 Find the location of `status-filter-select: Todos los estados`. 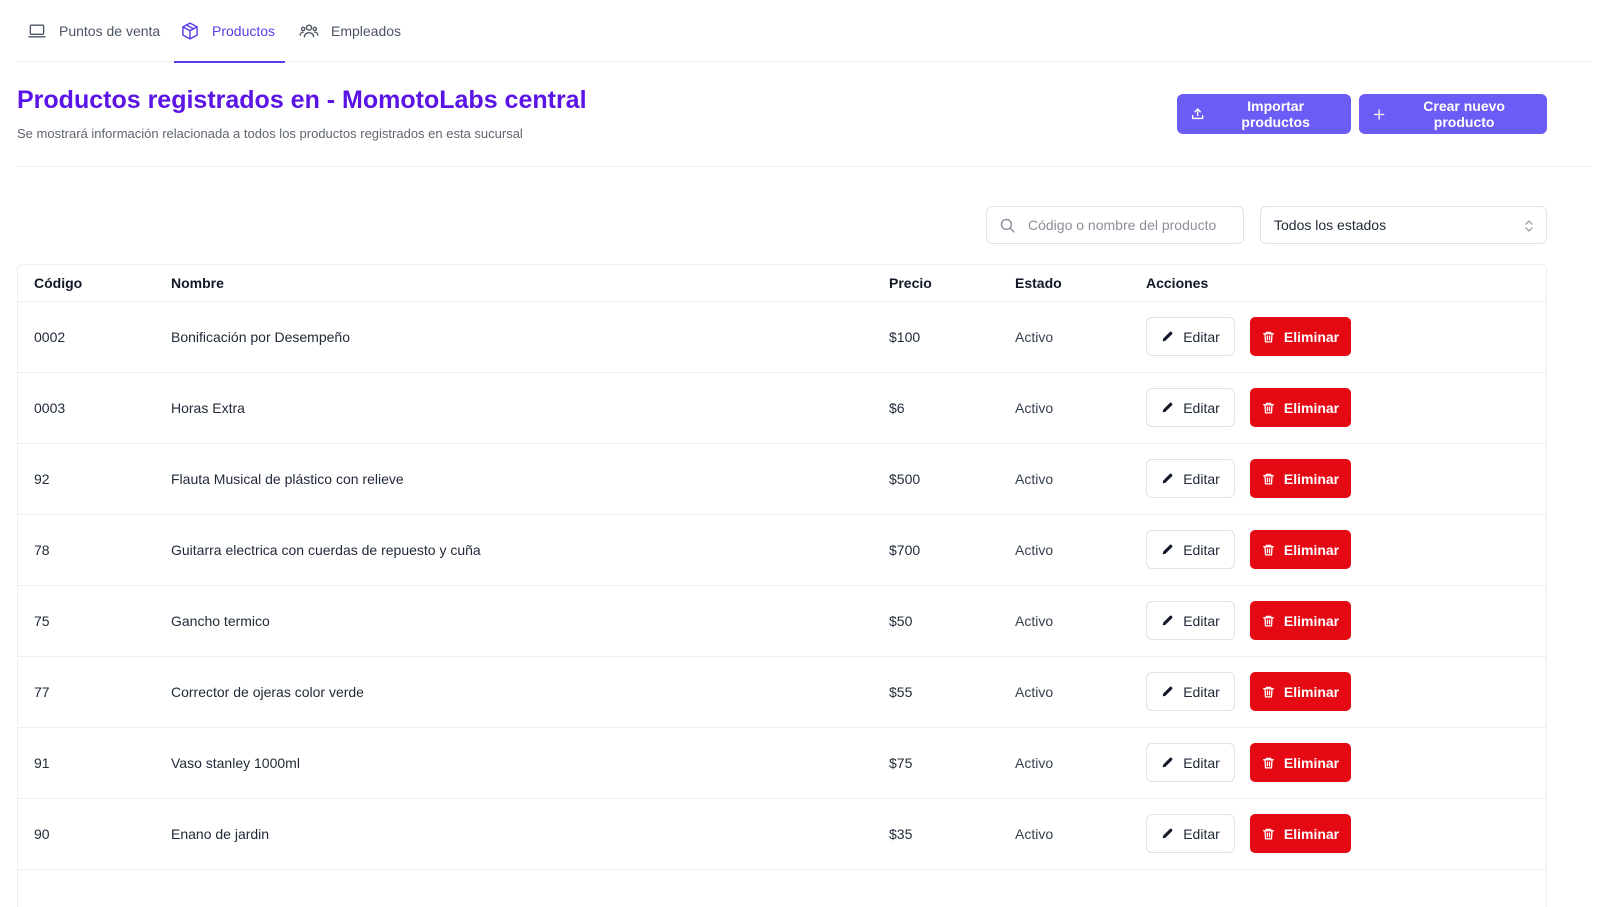

status-filter-select: Todos los estados is located at coordinates (1403, 225).